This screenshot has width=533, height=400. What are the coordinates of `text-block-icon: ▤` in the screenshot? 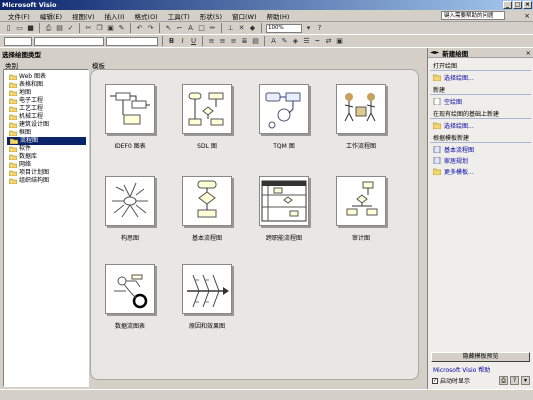 It's located at (255, 41).